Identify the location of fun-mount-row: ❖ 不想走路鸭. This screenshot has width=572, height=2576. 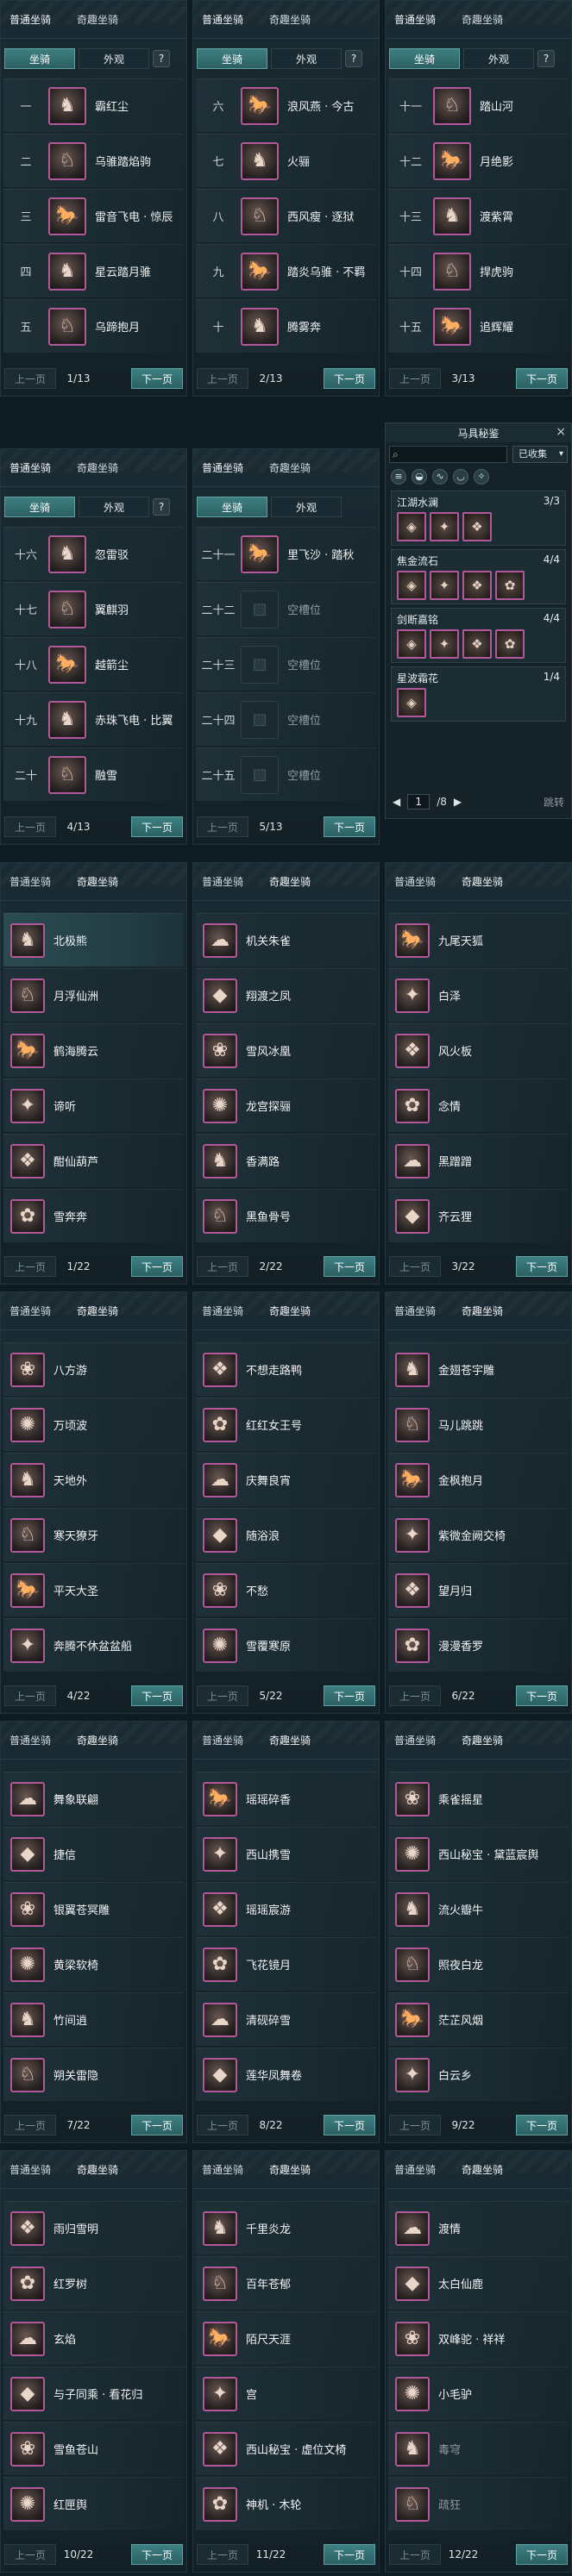
(286, 1369).